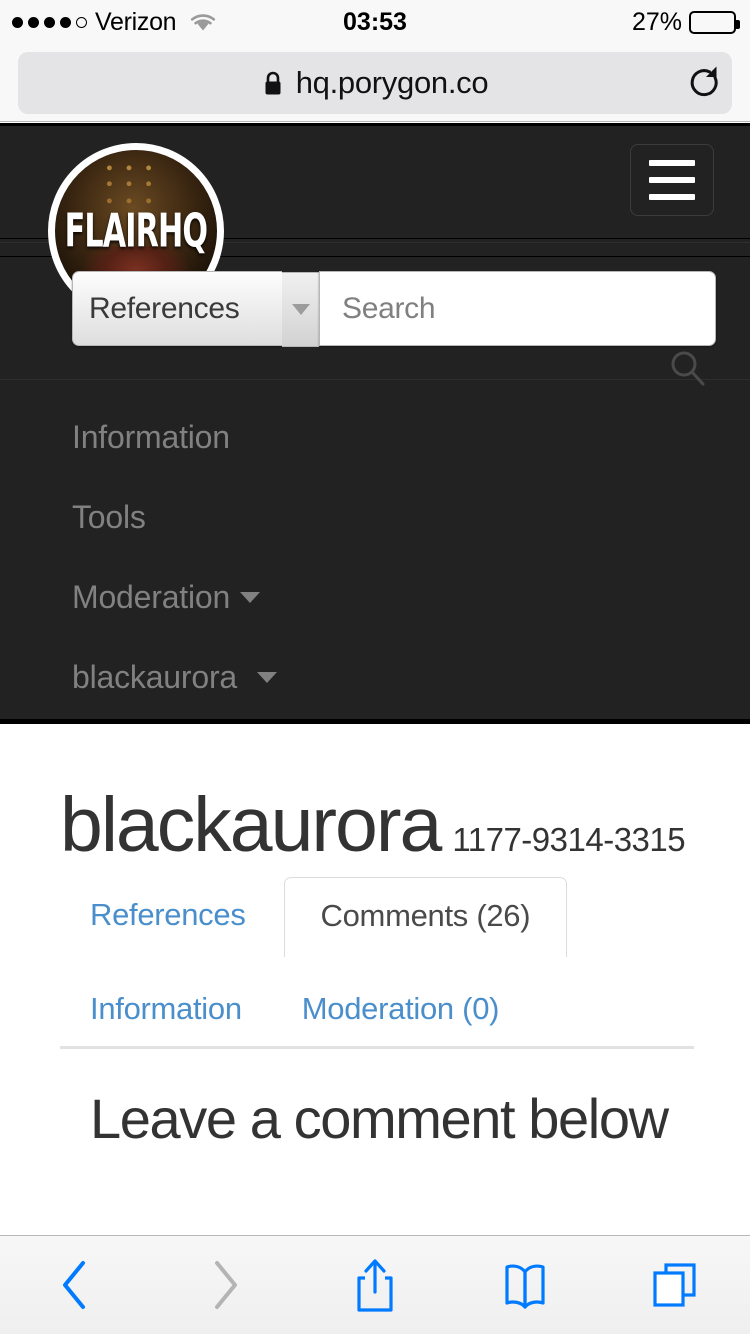 The height and width of the screenshot is (1334, 750). What do you see at coordinates (136, 231) in the screenshot?
I see `logo-text: FLAIRHQ` at bounding box center [136, 231].